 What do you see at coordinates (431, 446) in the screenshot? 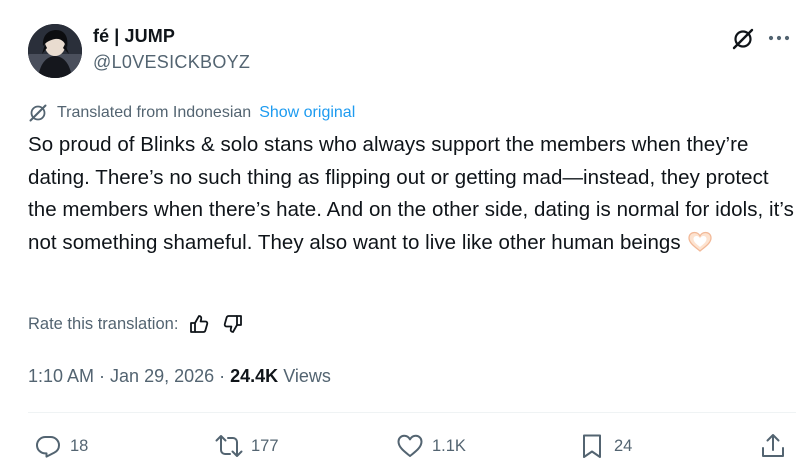
I see `like-button: 1.1K` at bounding box center [431, 446].